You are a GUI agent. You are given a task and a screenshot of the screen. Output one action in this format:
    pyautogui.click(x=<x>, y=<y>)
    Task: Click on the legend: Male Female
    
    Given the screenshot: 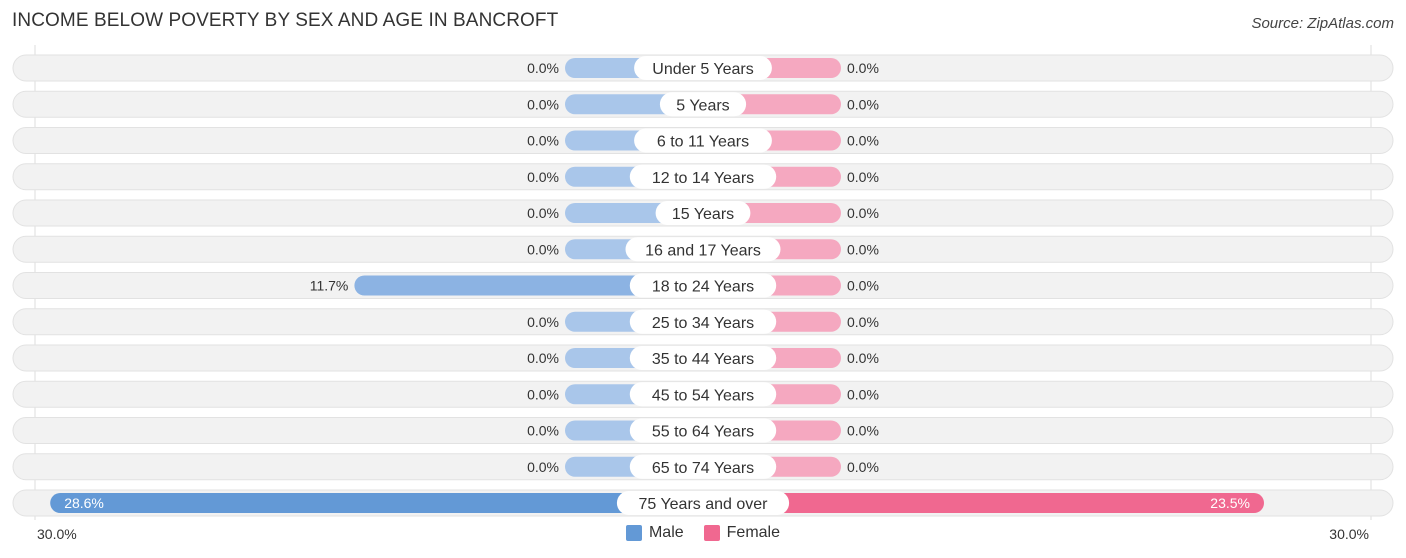 What is the action you would take?
    pyautogui.click(x=703, y=533)
    